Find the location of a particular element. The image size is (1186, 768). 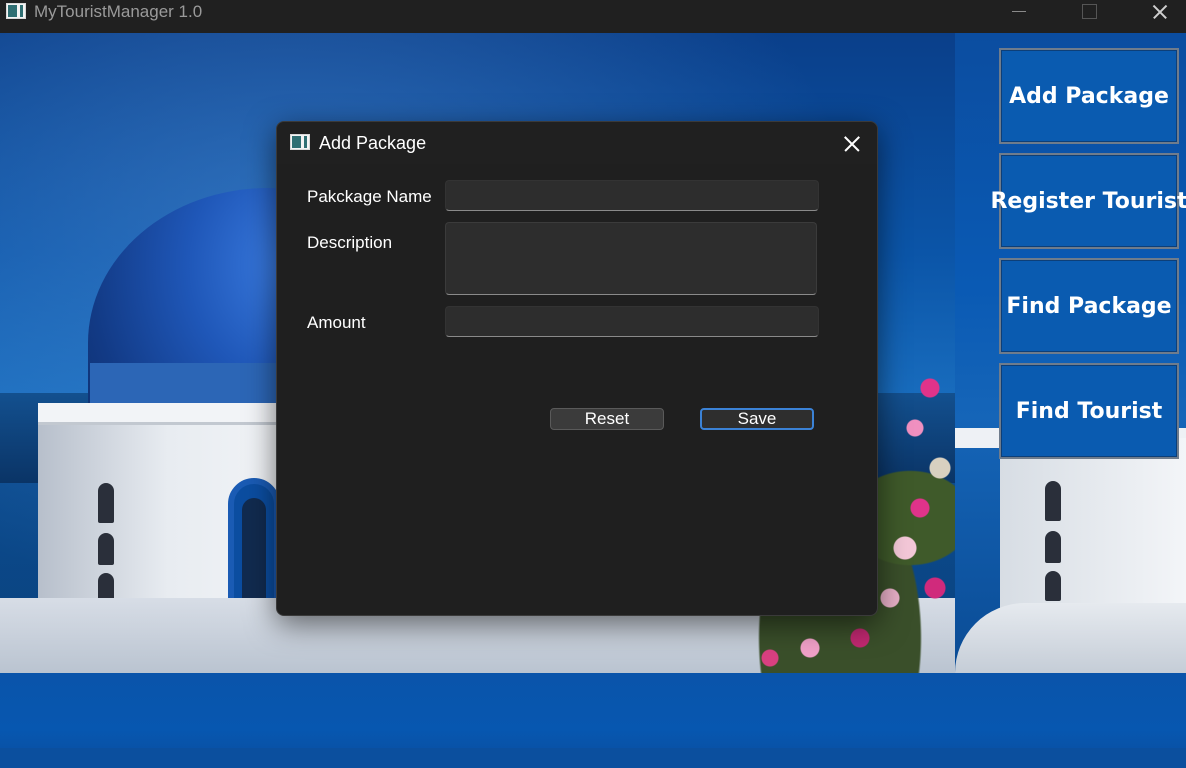

title-bar: MyTouristManager 1.0 is located at coordinates (593, 16).